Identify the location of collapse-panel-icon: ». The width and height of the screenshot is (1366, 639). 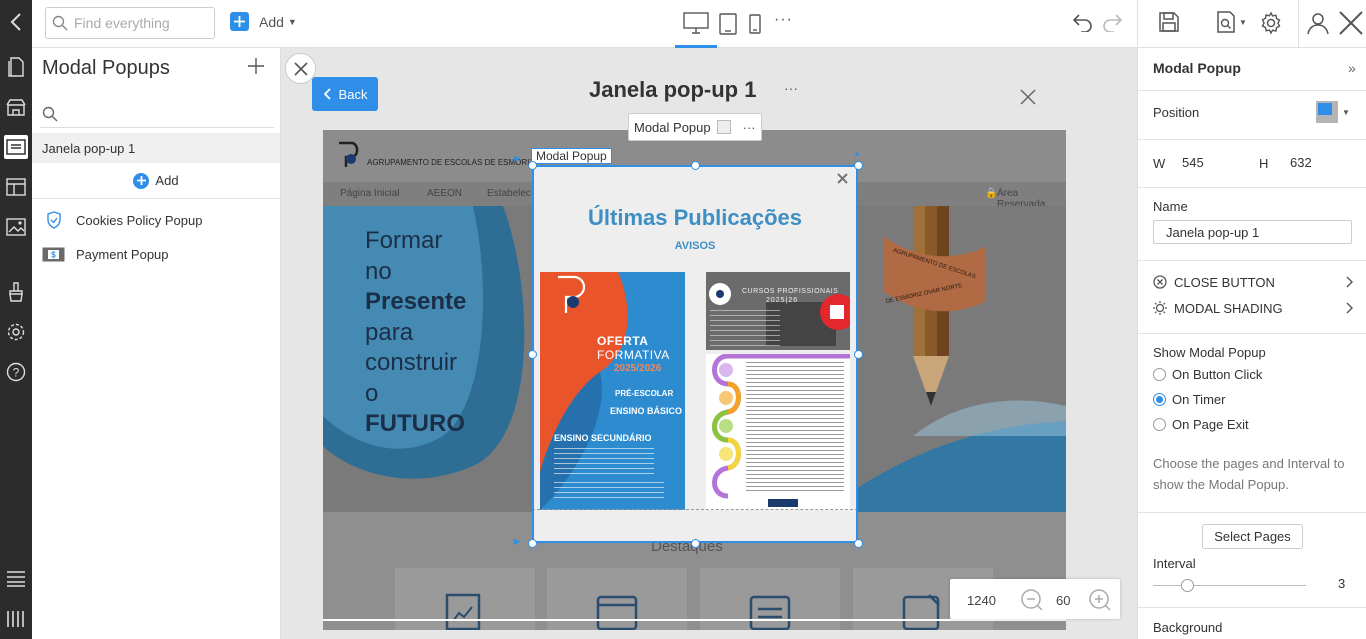
(1352, 68).